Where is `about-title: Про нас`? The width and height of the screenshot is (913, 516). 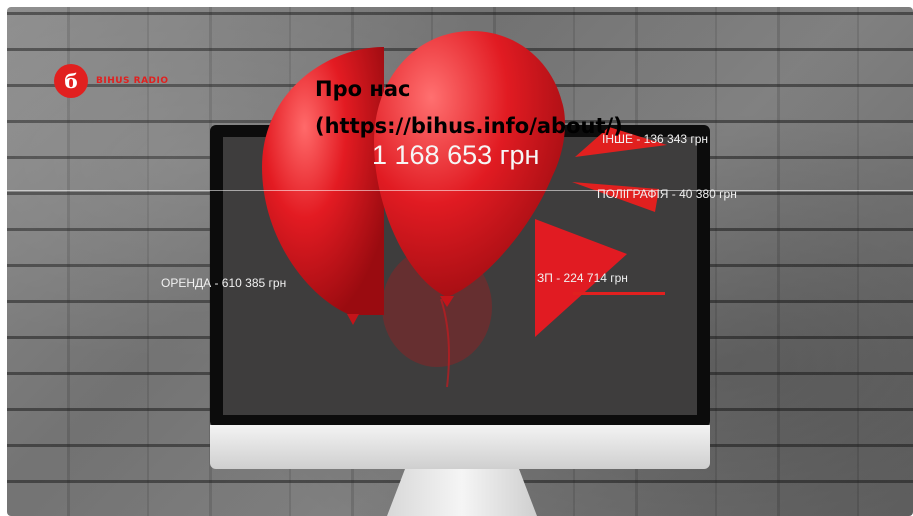
about-title: Про нас is located at coordinates (363, 89).